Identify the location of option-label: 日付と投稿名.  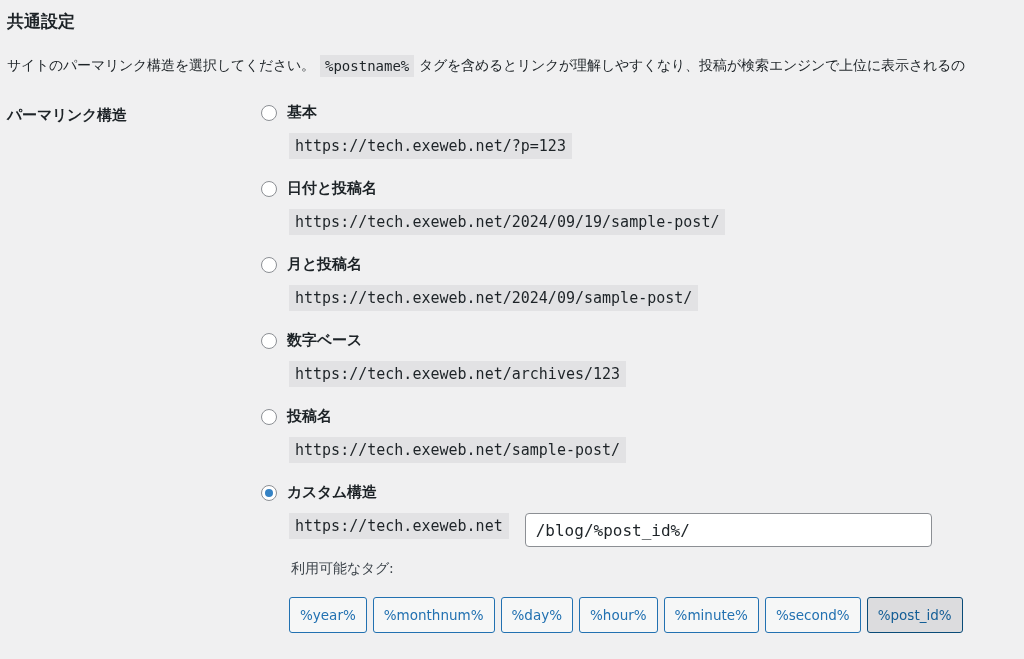
(332, 188).